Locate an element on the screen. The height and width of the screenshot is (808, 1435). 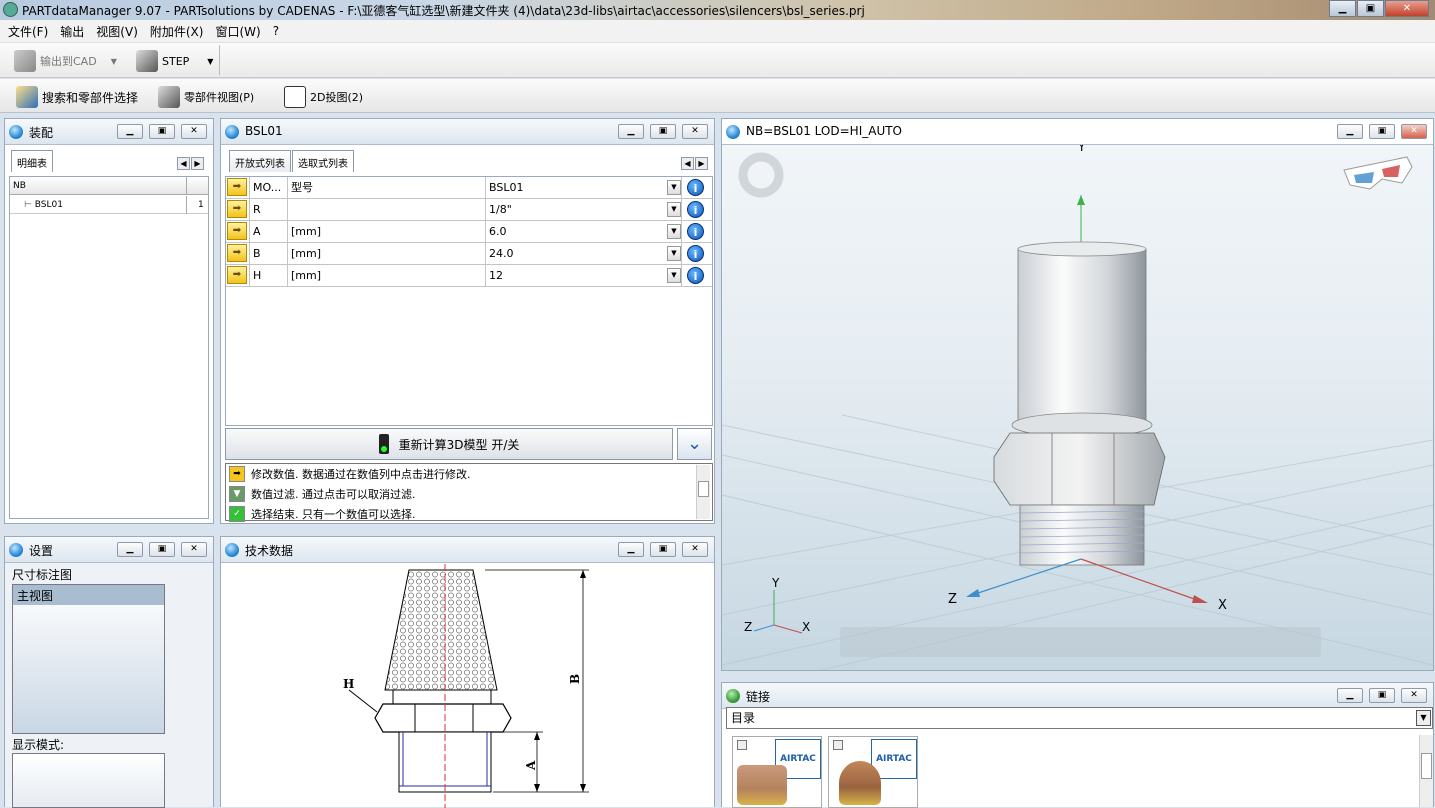
axis-label-z: Z is located at coordinates (952, 599).